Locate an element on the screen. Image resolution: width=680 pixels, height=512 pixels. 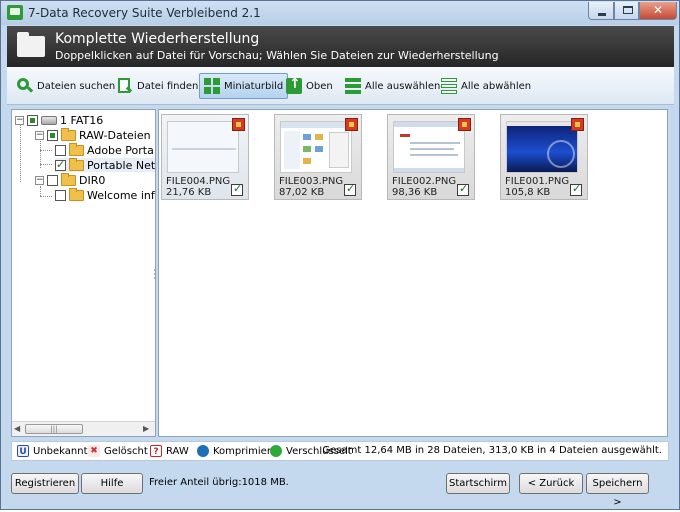
back-button: < Zurück is located at coordinates (551, 483).